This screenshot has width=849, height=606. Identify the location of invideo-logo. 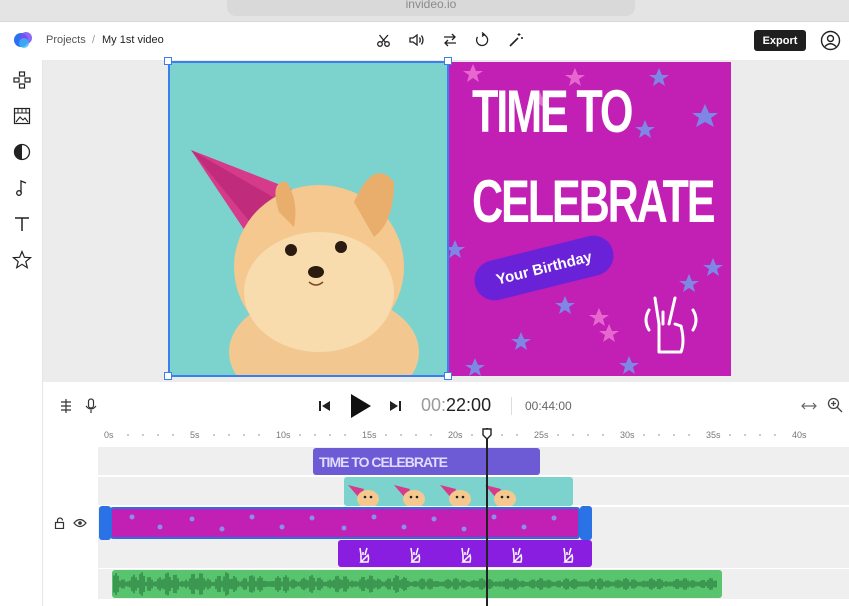
(23, 40).